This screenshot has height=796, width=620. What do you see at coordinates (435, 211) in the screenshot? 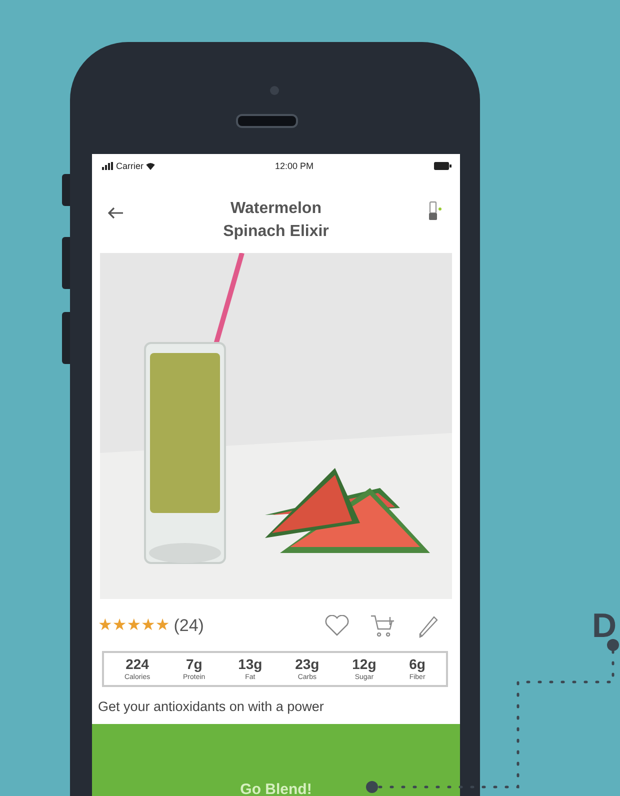
I see `blender-icon` at bounding box center [435, 211].